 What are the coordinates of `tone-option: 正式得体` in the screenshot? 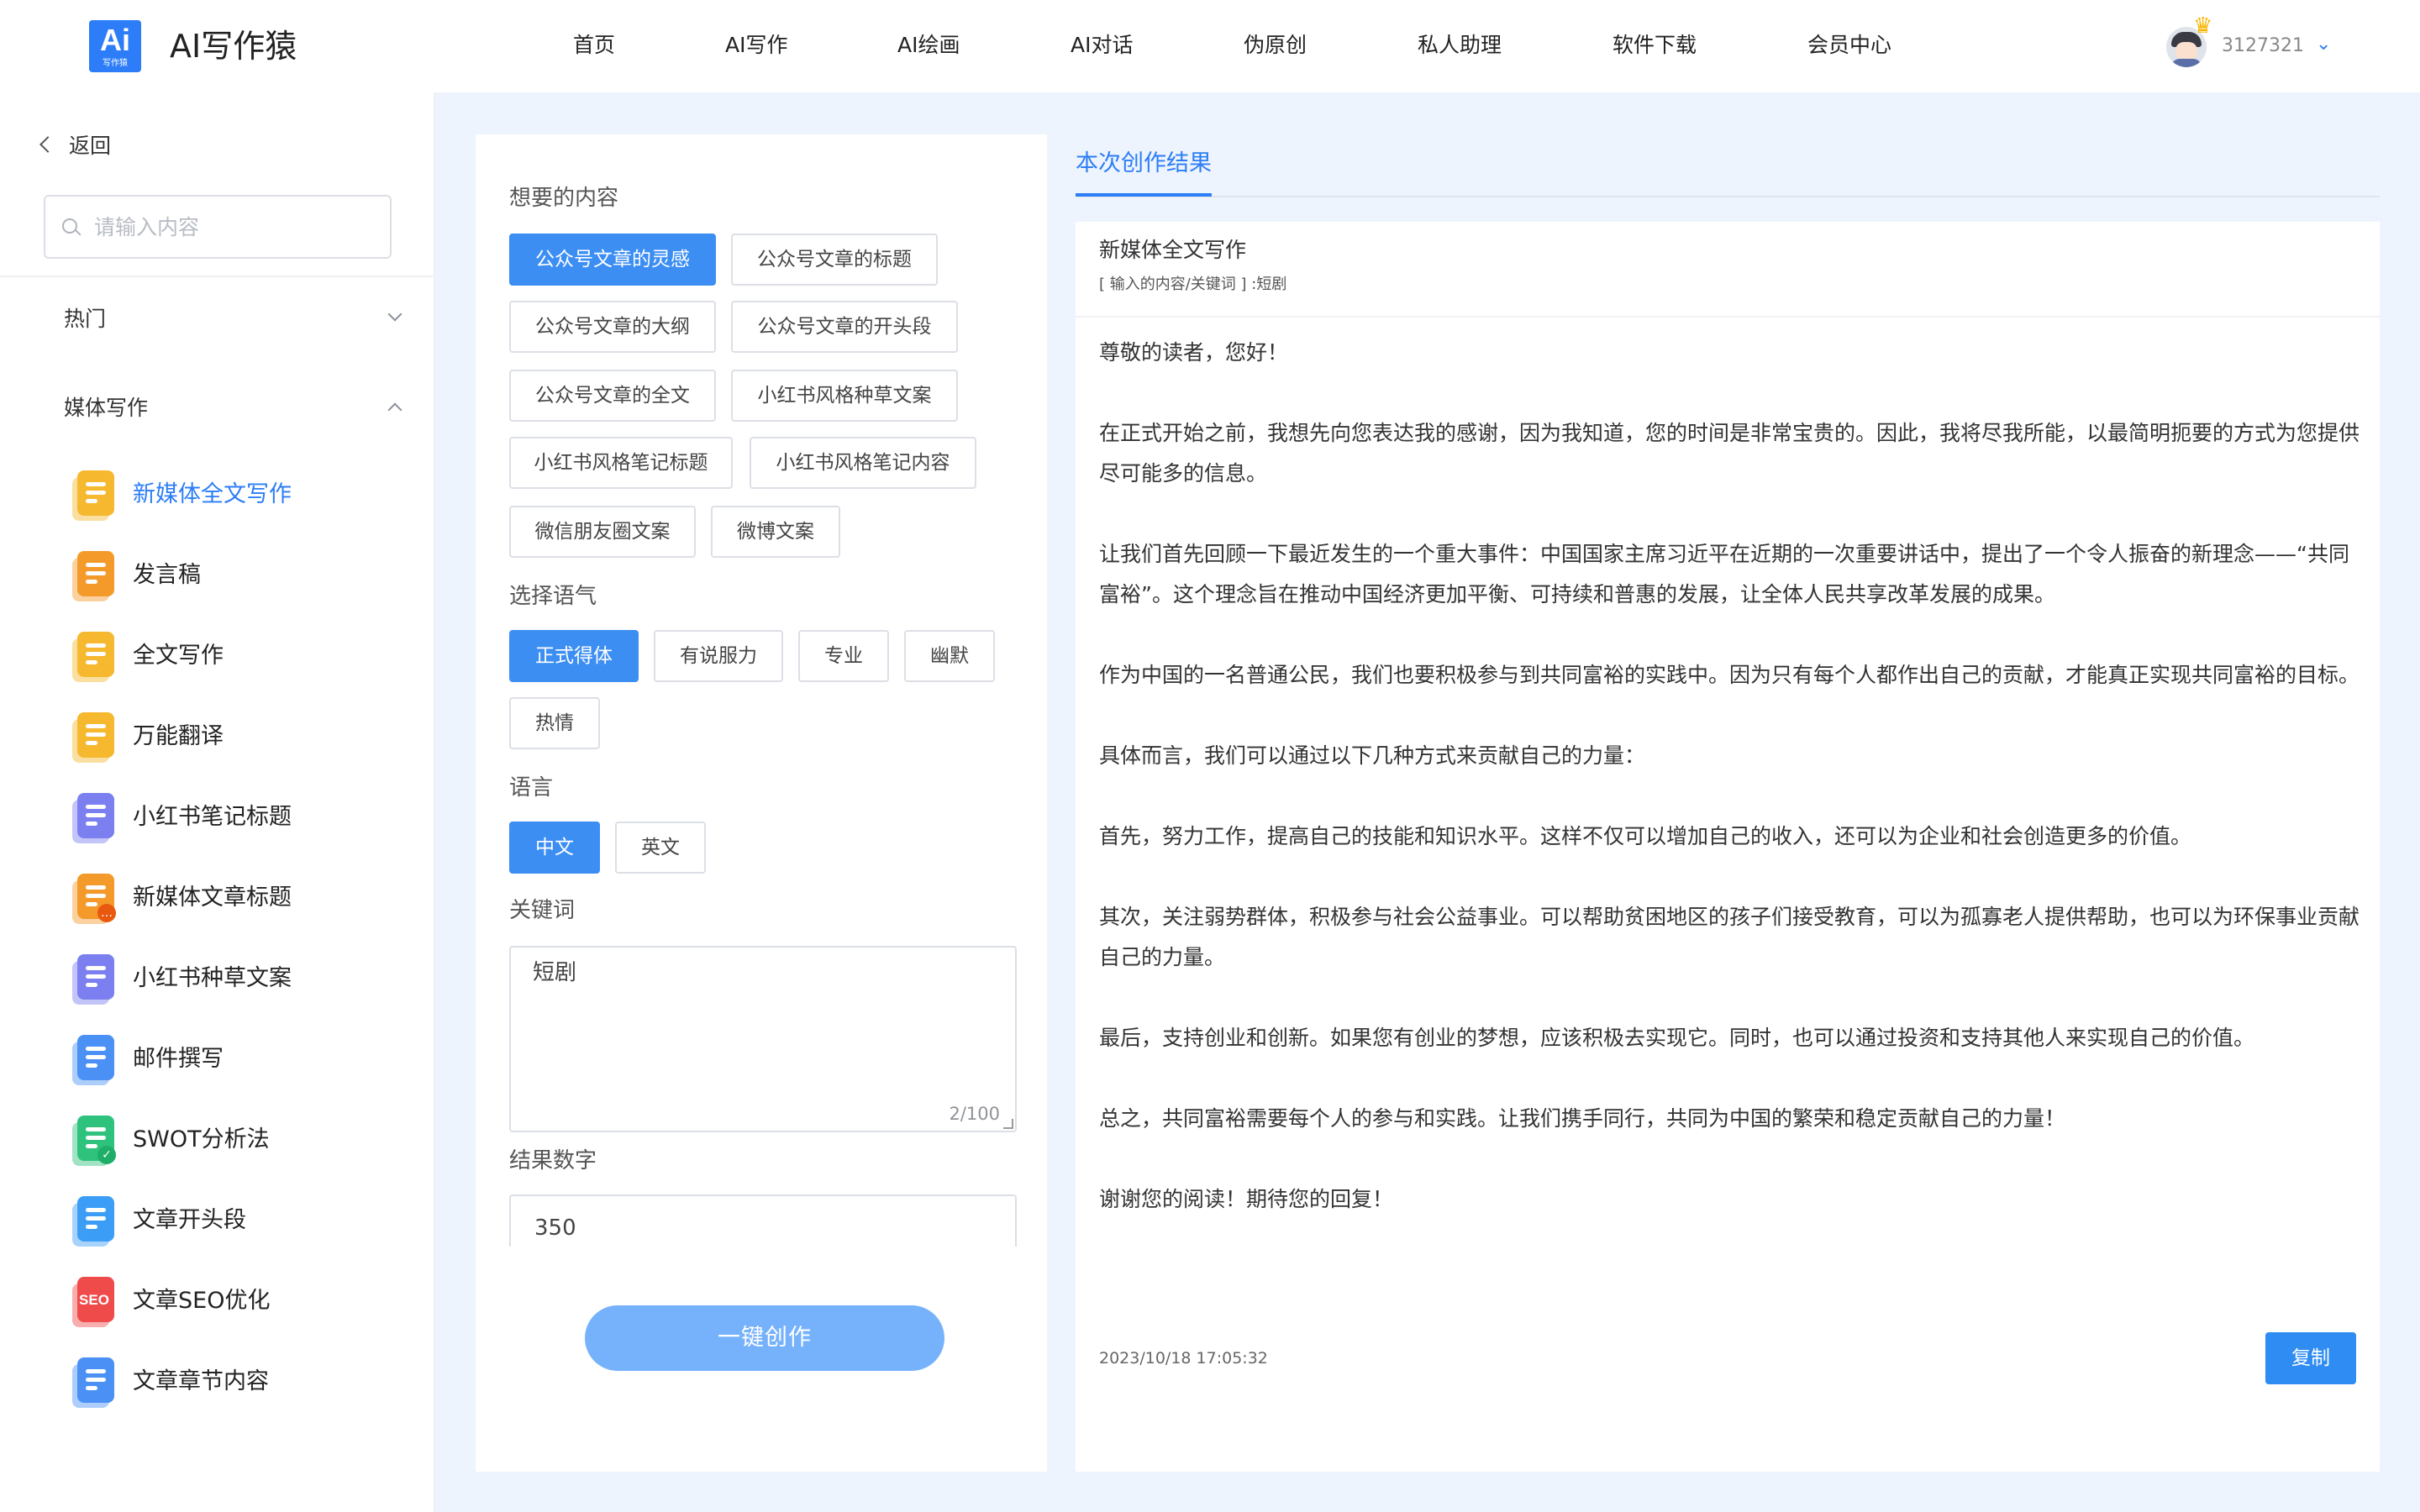 It's located at (574, 656).